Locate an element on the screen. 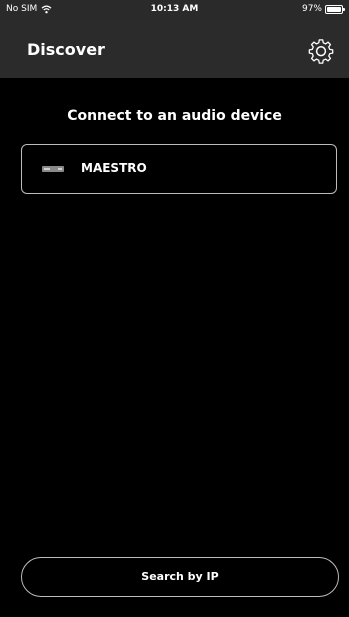  settings-button is located at coordinates (321, 50).